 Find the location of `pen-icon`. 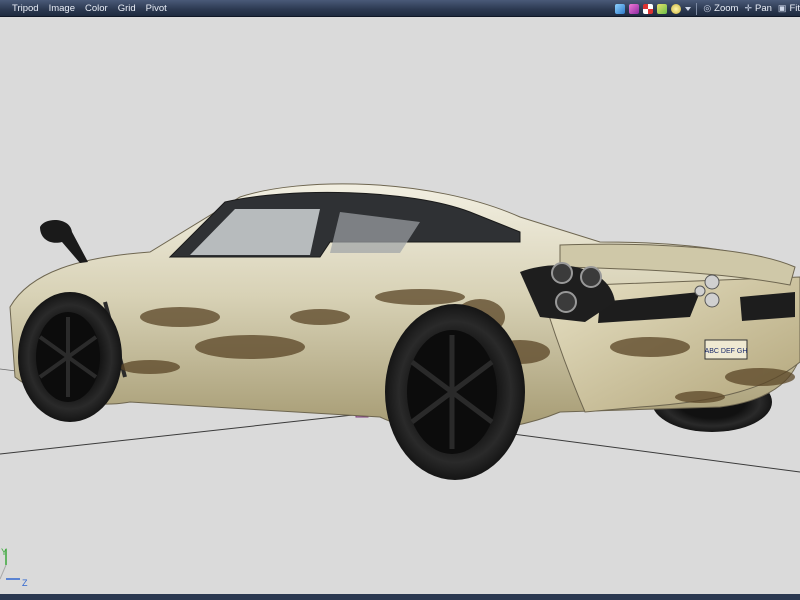

pen-icon is located at coordinates (634, 8).